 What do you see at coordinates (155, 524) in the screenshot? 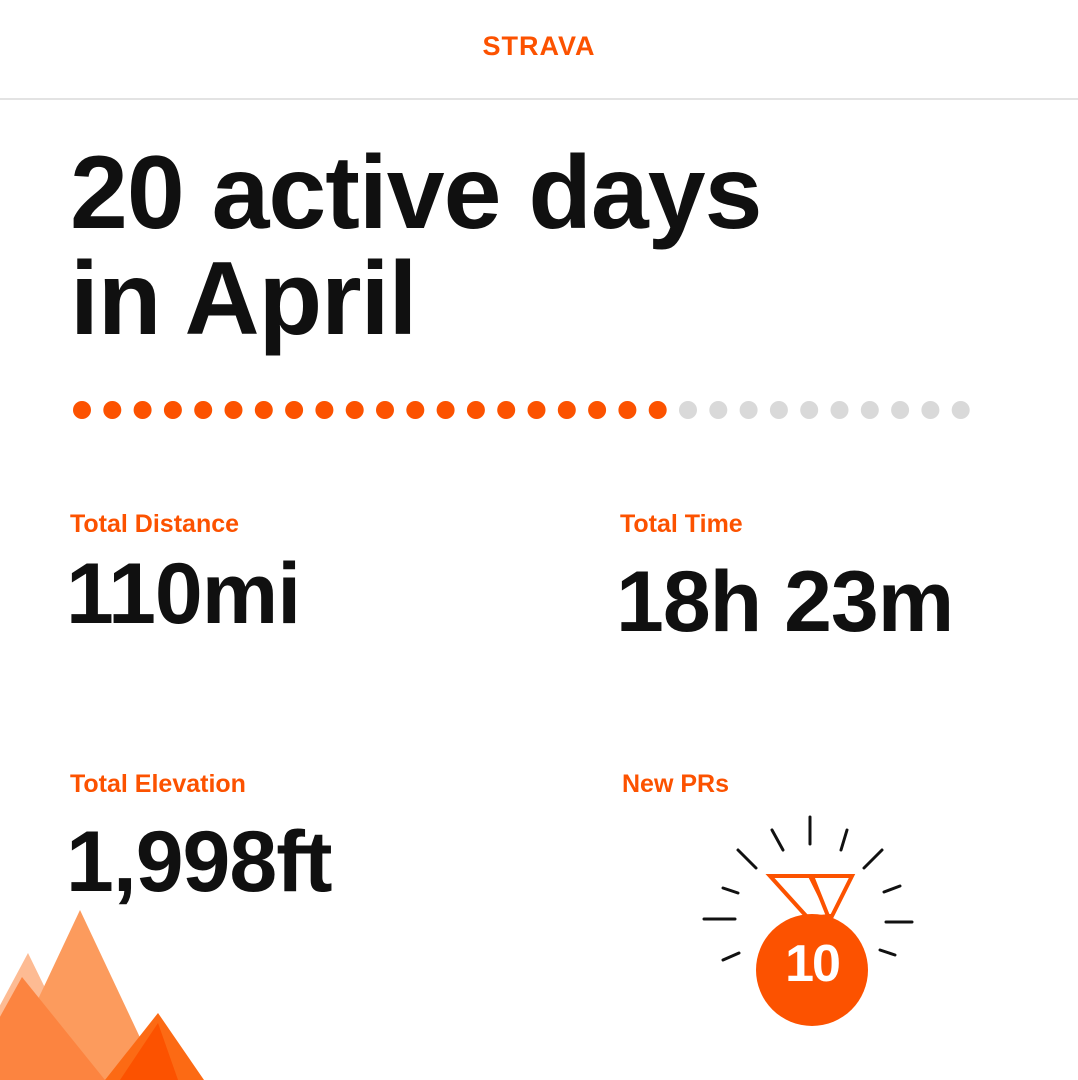
I see `total-distance-label: Total Distance` at bounding box center [155, 524].